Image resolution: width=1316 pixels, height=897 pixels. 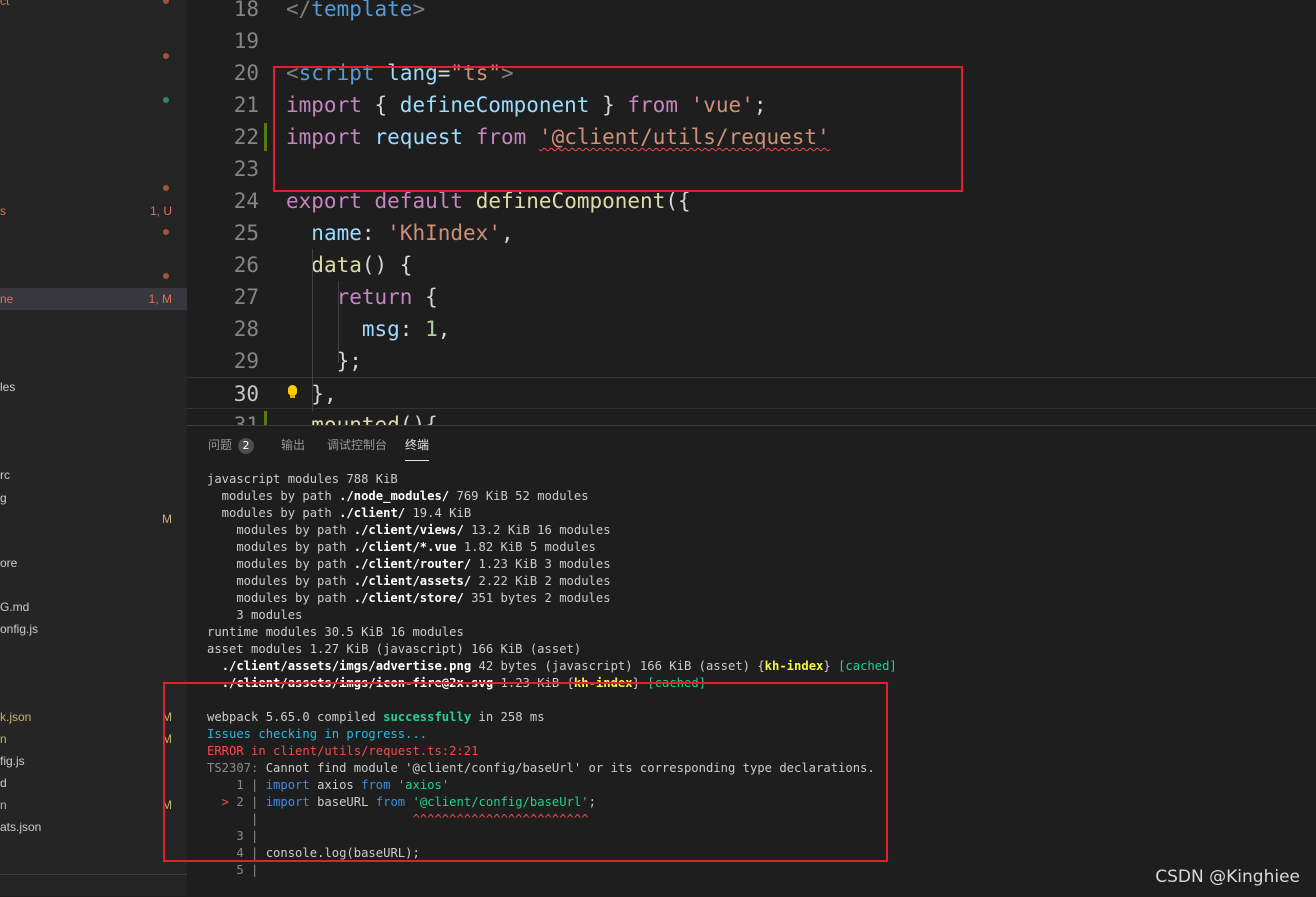 I want to click on terminal-text: 769 KiB 52 modules, so click(x=519, y=496).